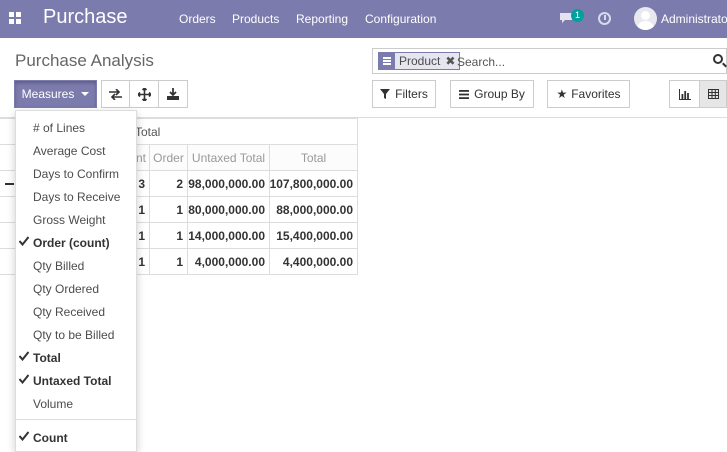  I want to click on pivot-cell: 80,000,000.00, so click(228, 209).